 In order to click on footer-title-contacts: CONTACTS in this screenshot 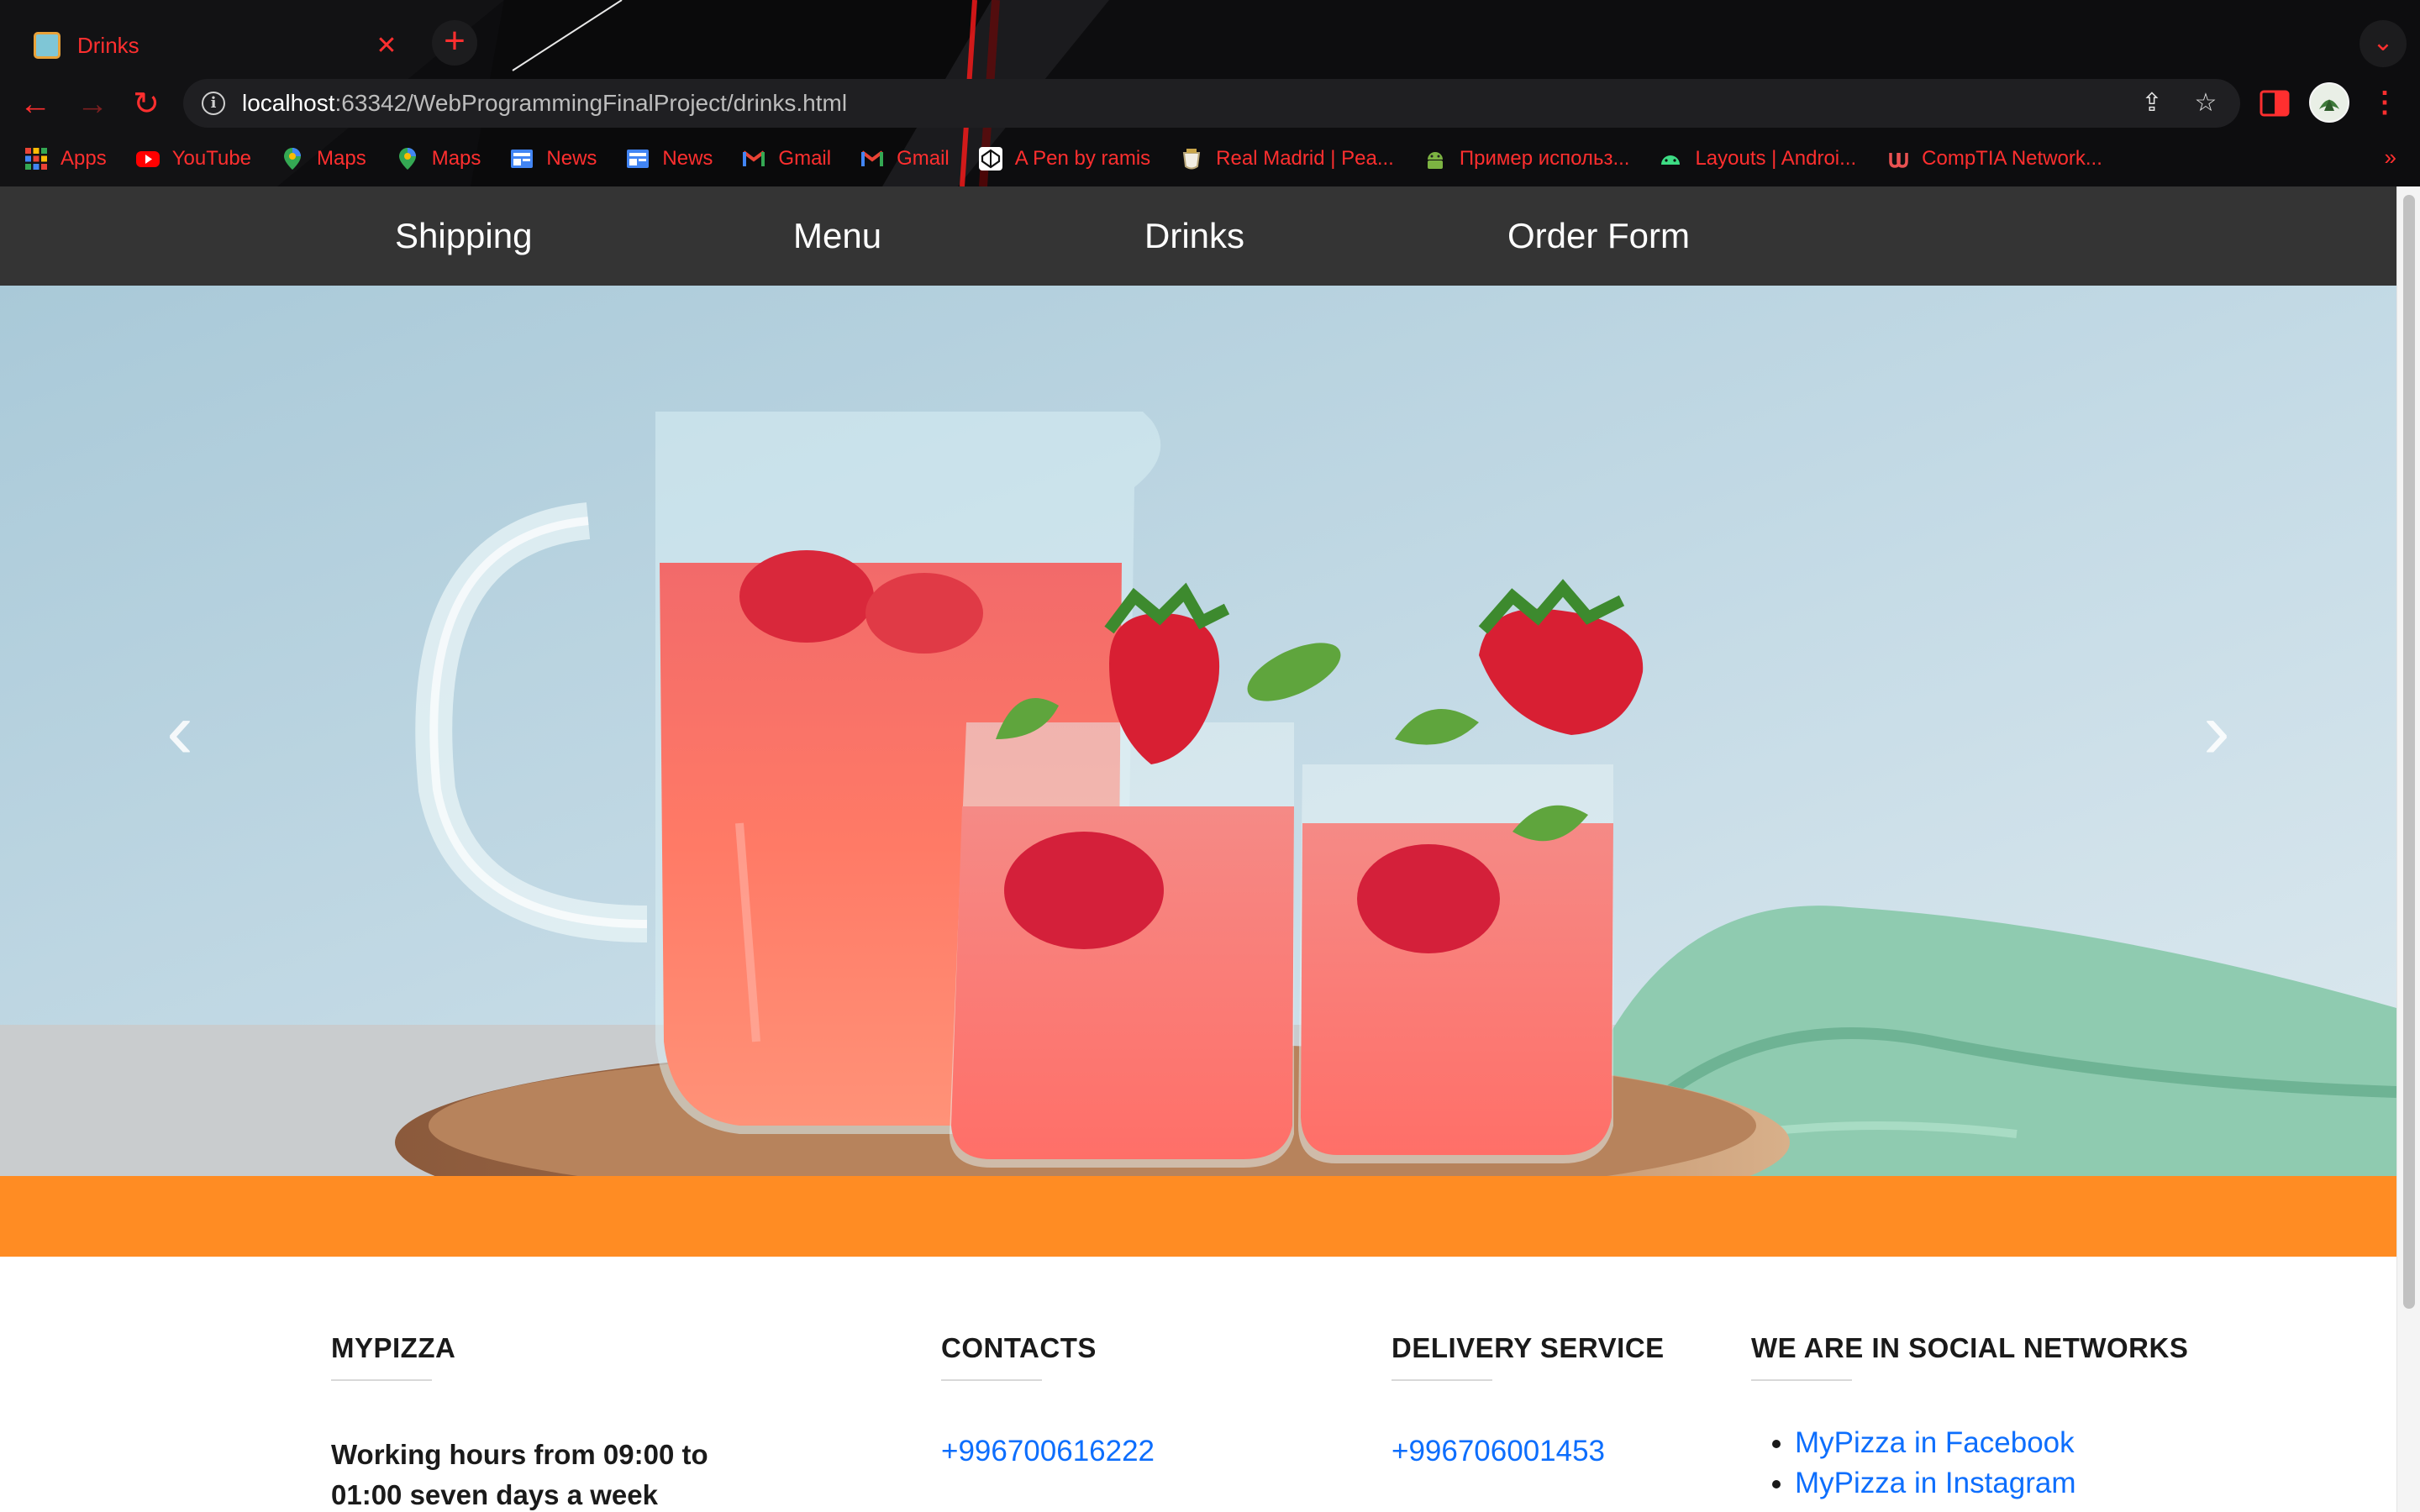, I will do `click(1019, 1347)`.